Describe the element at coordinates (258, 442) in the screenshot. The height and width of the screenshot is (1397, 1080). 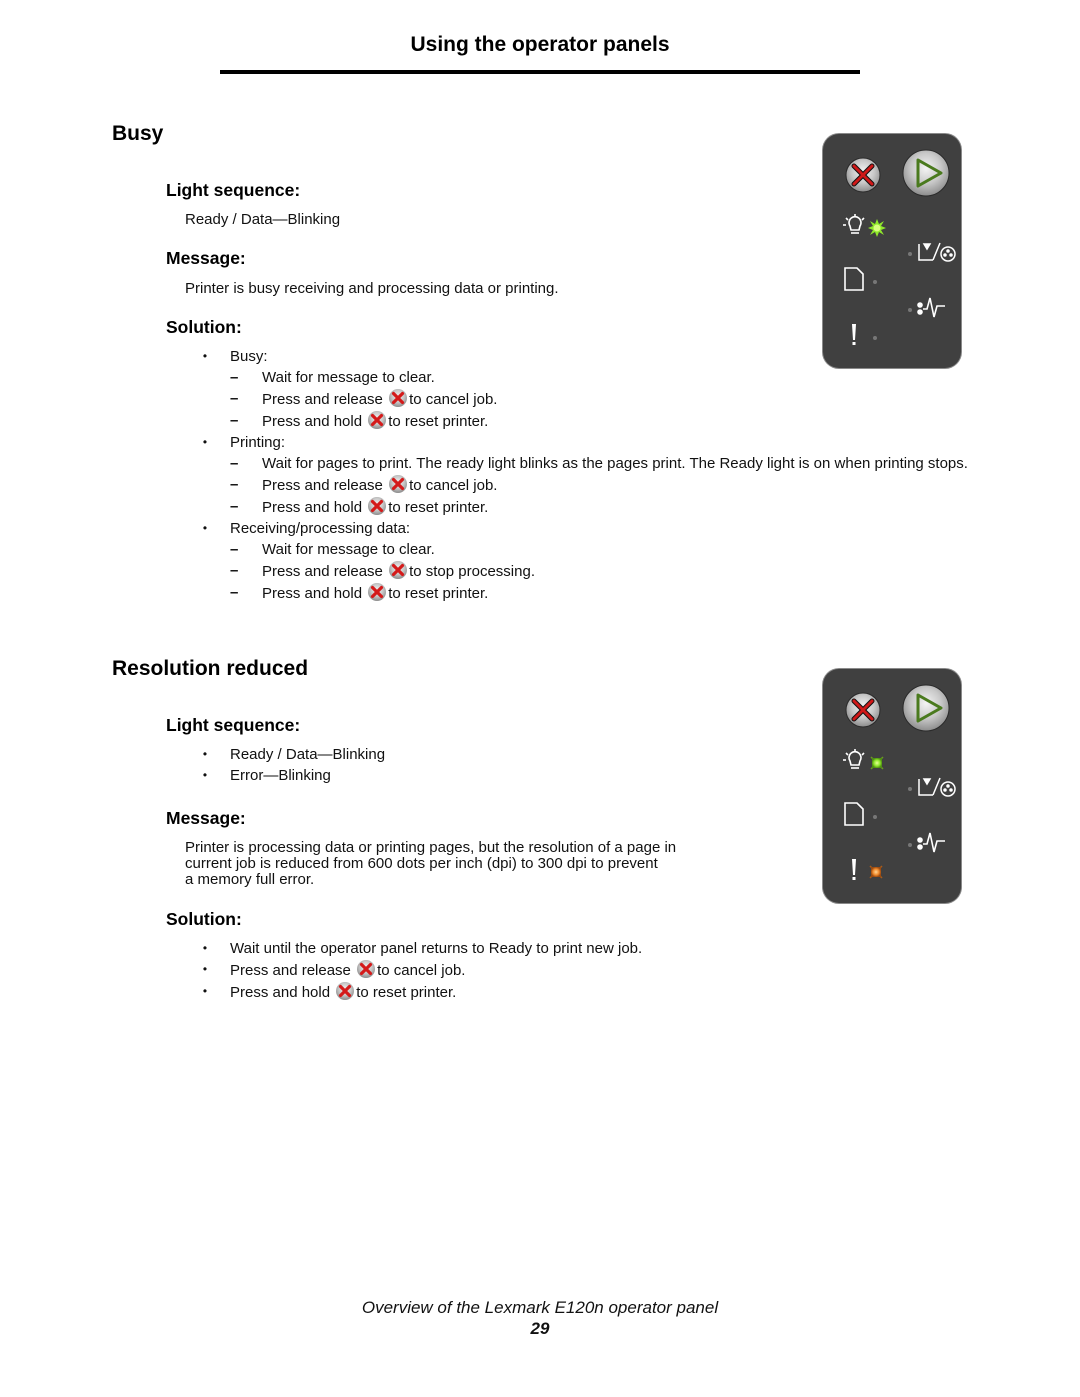
I see `group-label: Printing:` at that location.